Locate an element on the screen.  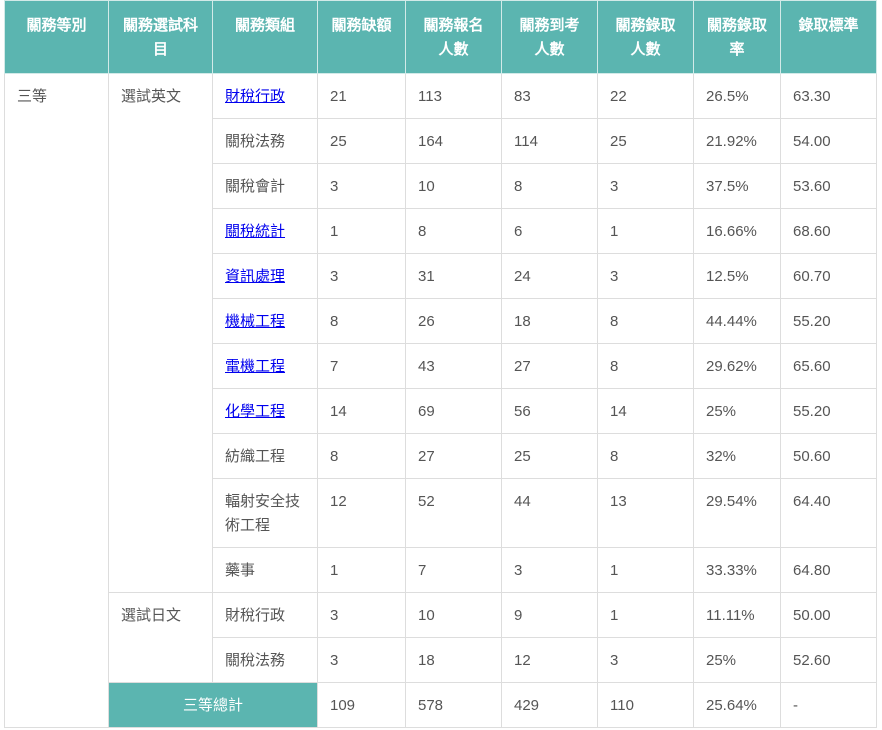
category-link: 化學工程 is located at coordinates (255, 411).